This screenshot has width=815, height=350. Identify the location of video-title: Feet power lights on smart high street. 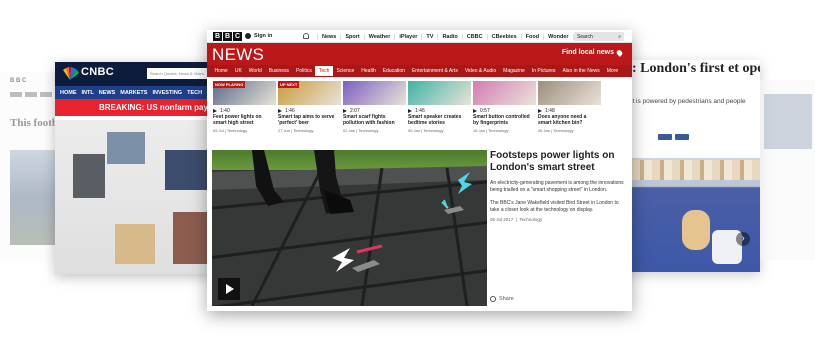
(244, 120).